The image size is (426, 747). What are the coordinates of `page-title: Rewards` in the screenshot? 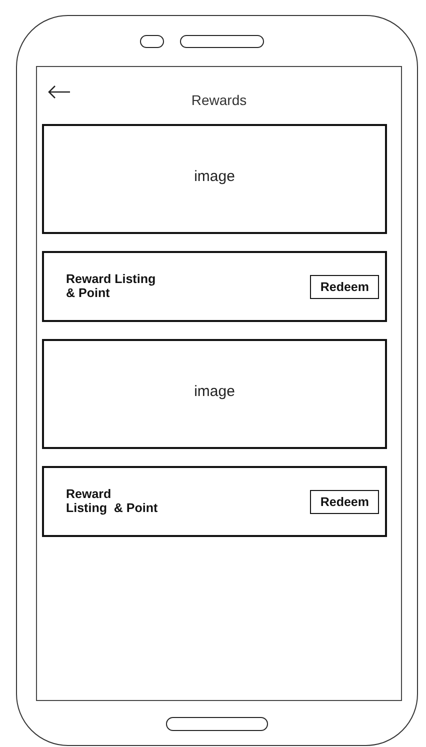 It's located at (219, 100).